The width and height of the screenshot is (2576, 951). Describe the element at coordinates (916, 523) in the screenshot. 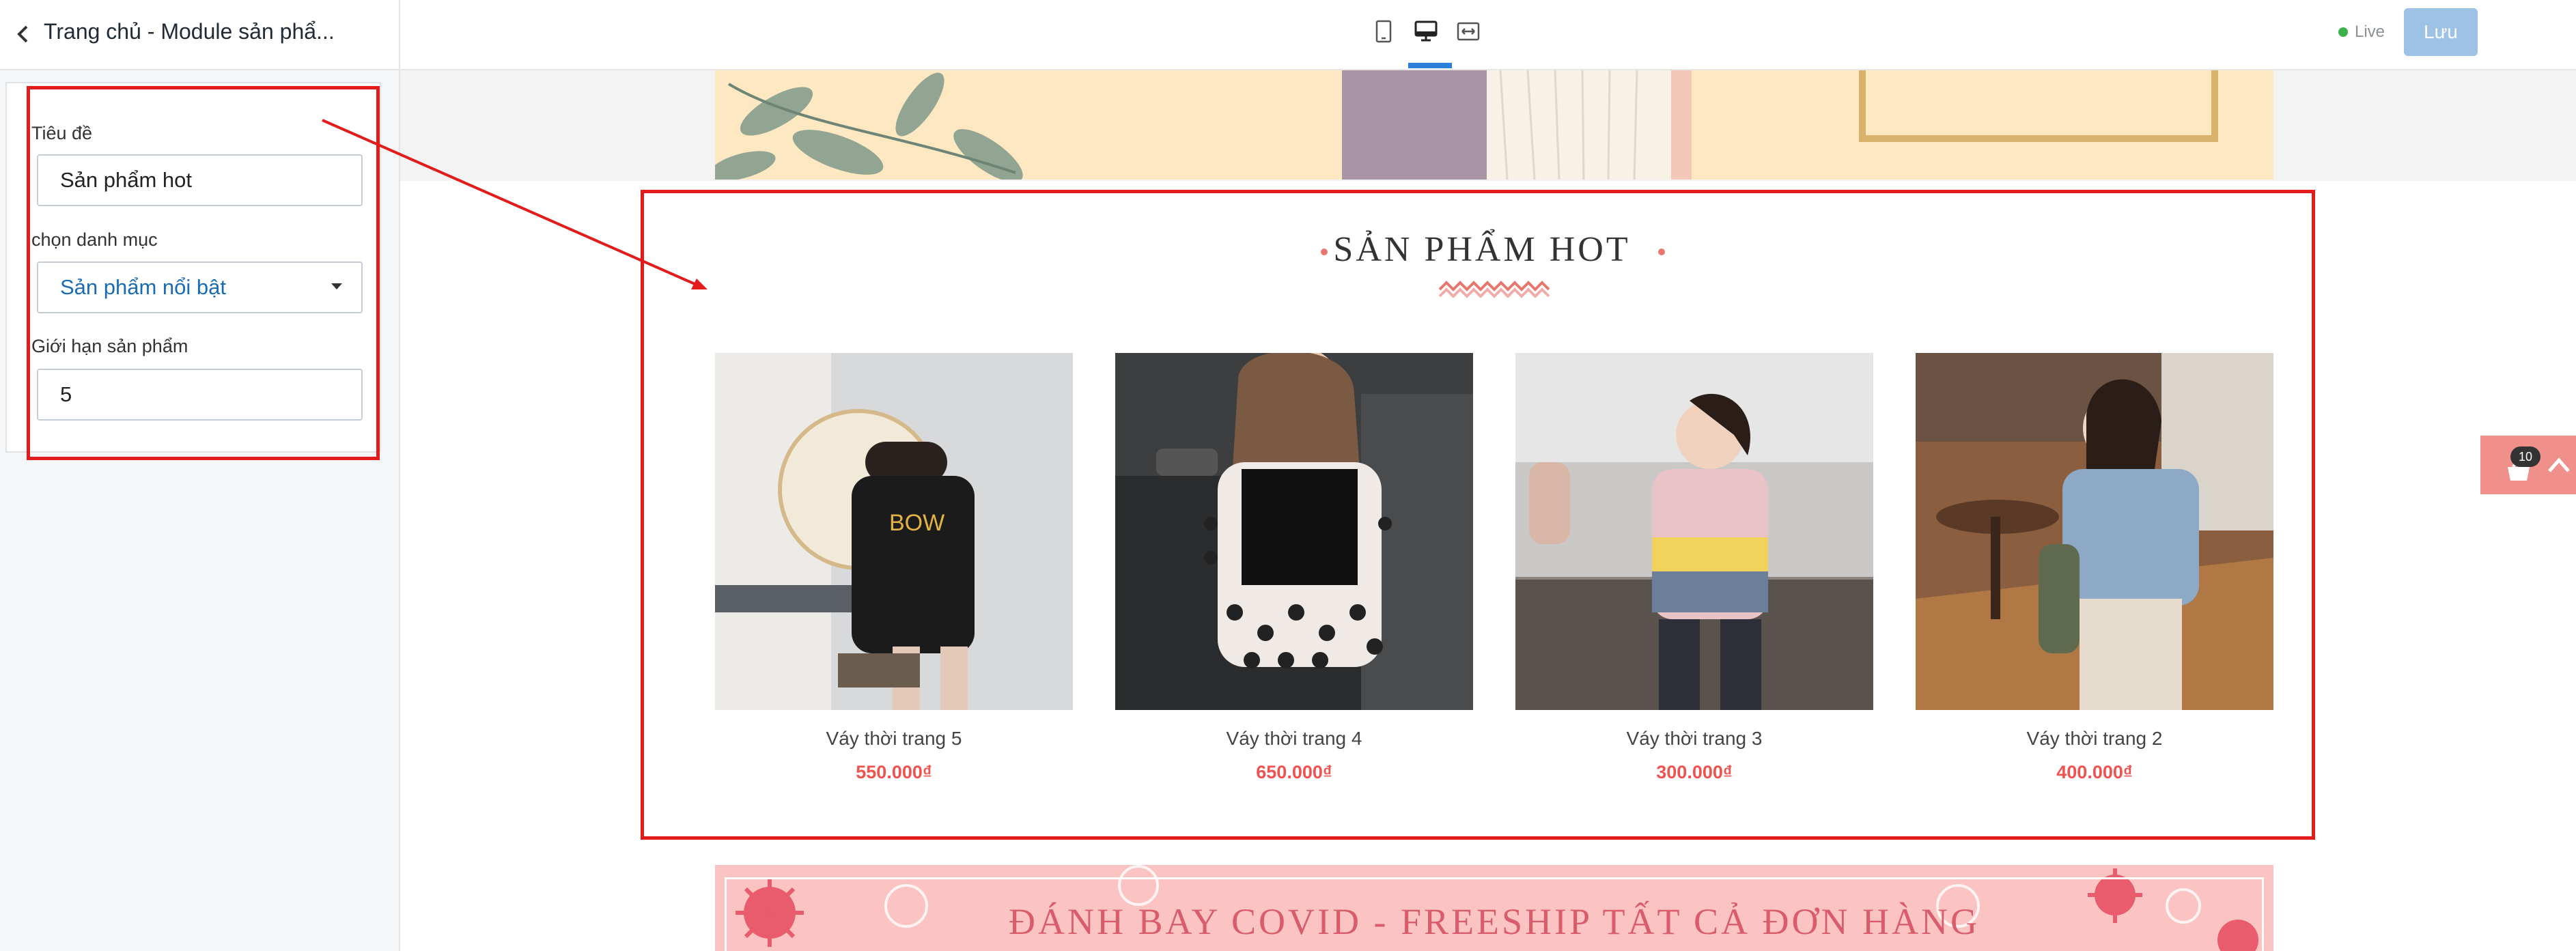

I see `svg-text: BOW` at that location.